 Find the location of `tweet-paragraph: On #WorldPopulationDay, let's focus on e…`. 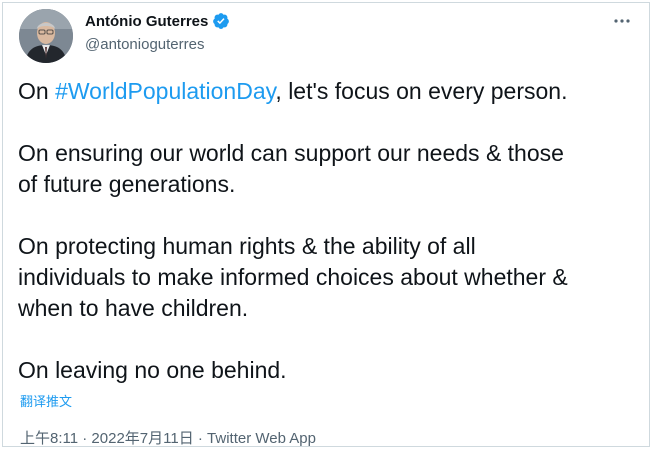

tweet-paragraph: On #WorldPopulationDay, let's focus on e… is located at coordinates (328, 91).